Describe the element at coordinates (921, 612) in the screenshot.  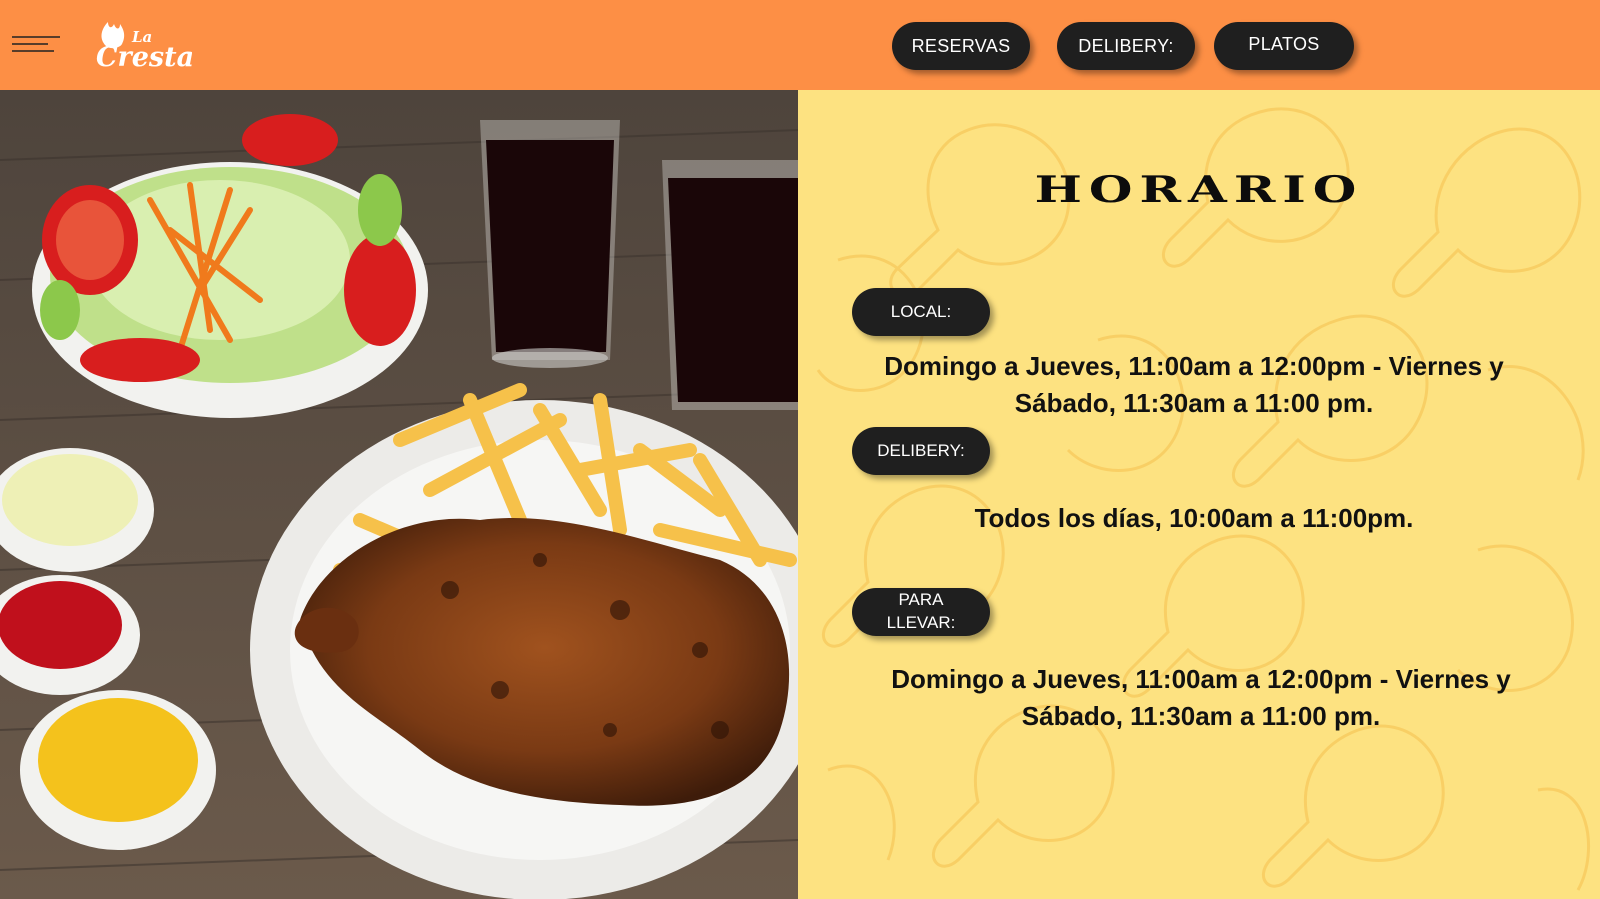
I see `para-llevar-label-badge: PARA LLEVAR:` at that location.